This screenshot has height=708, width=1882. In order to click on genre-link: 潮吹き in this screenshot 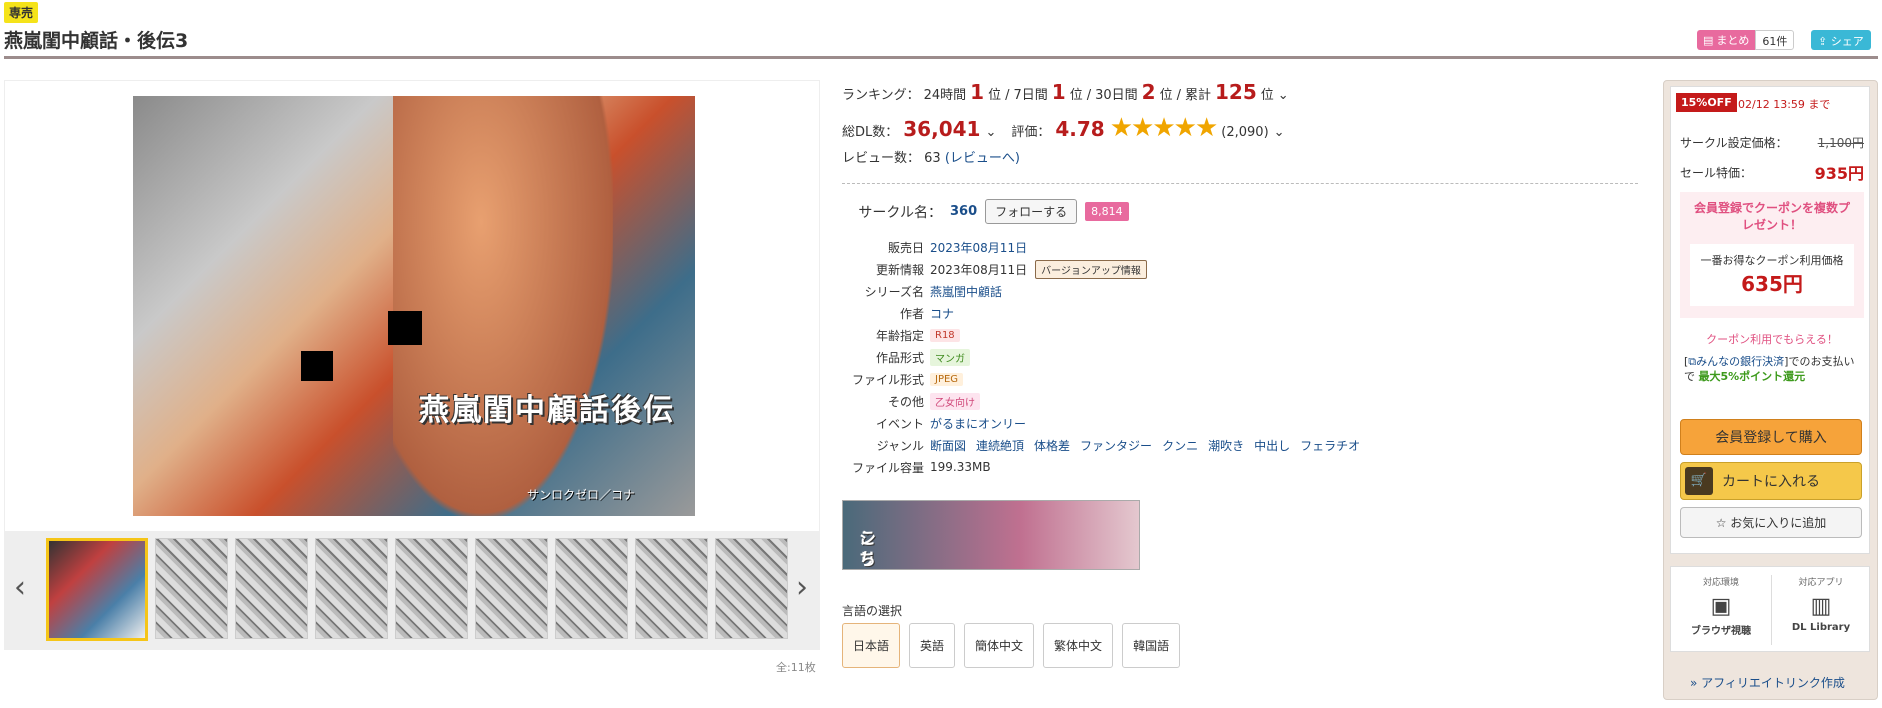, I will do `click(1226, 445)`.